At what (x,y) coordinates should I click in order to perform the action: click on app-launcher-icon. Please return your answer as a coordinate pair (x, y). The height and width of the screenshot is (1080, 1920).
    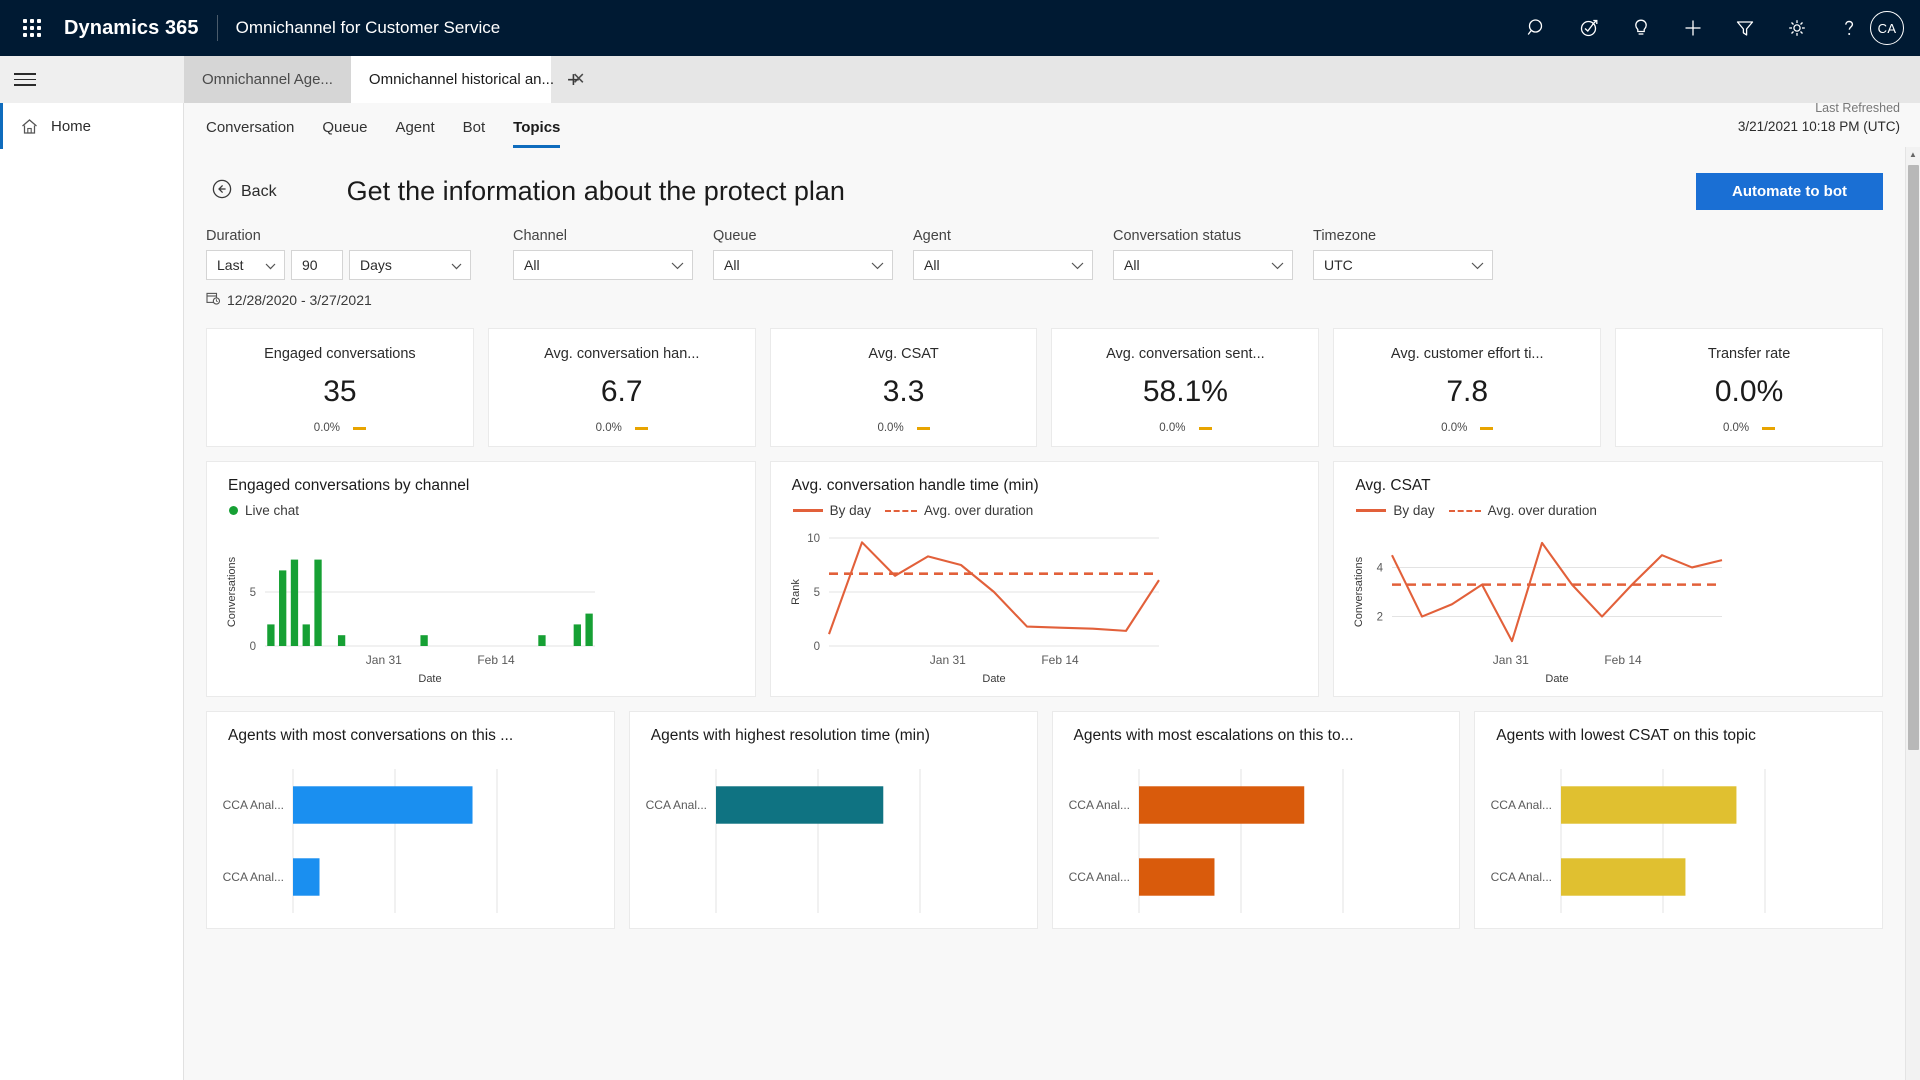
    Looking at the image, I should click on (32, 28).